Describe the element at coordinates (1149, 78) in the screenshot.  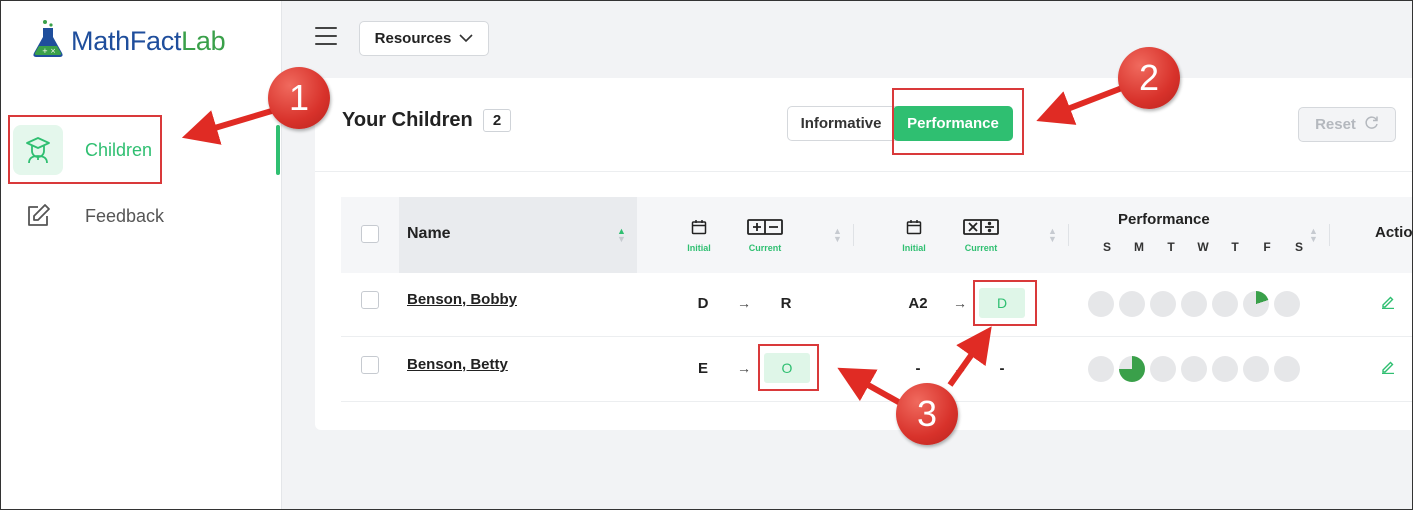
I see `callout-badge-2: 2` at that location.